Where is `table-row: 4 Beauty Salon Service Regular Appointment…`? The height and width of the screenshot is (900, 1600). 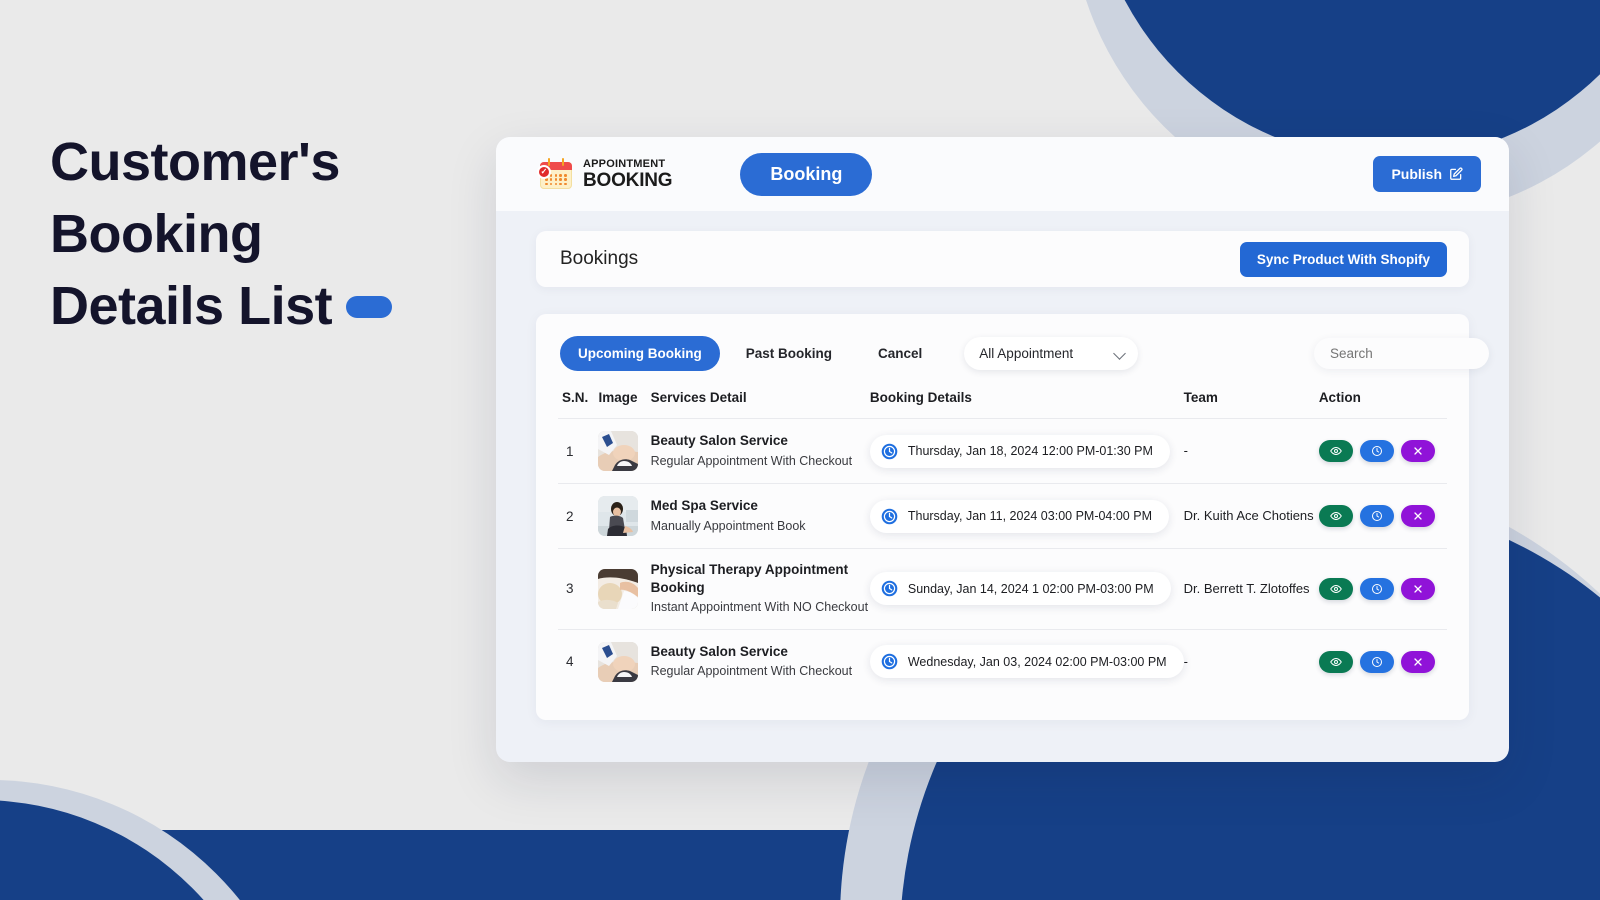 table-row: 4 Beauty Salon Service Regular Appointment… is located at coordinates (1002, 661).